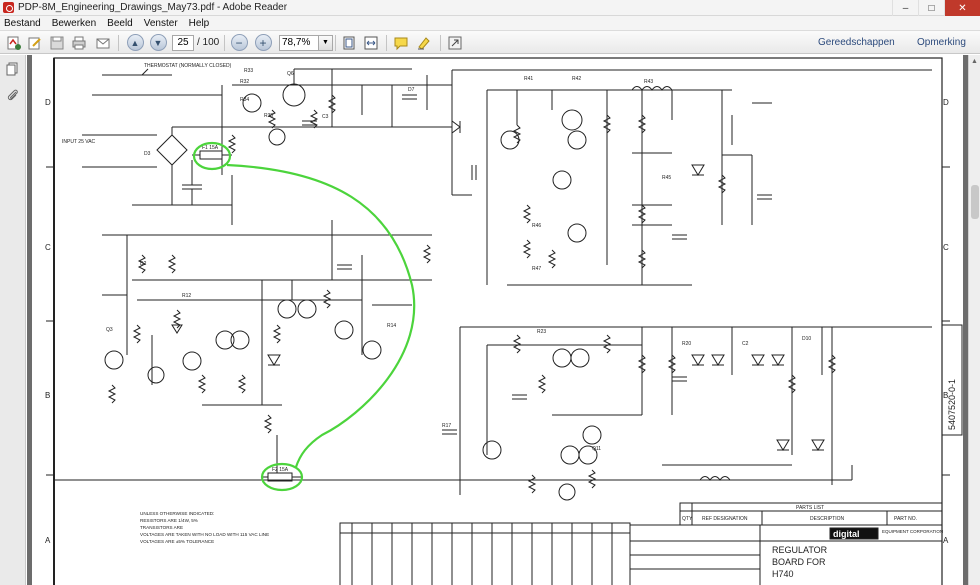 The width and height of the screenshot is (980, 585). Describe the element at coordinates (962, 8) in the screenshot. I see `close-button: ✕` at that location.